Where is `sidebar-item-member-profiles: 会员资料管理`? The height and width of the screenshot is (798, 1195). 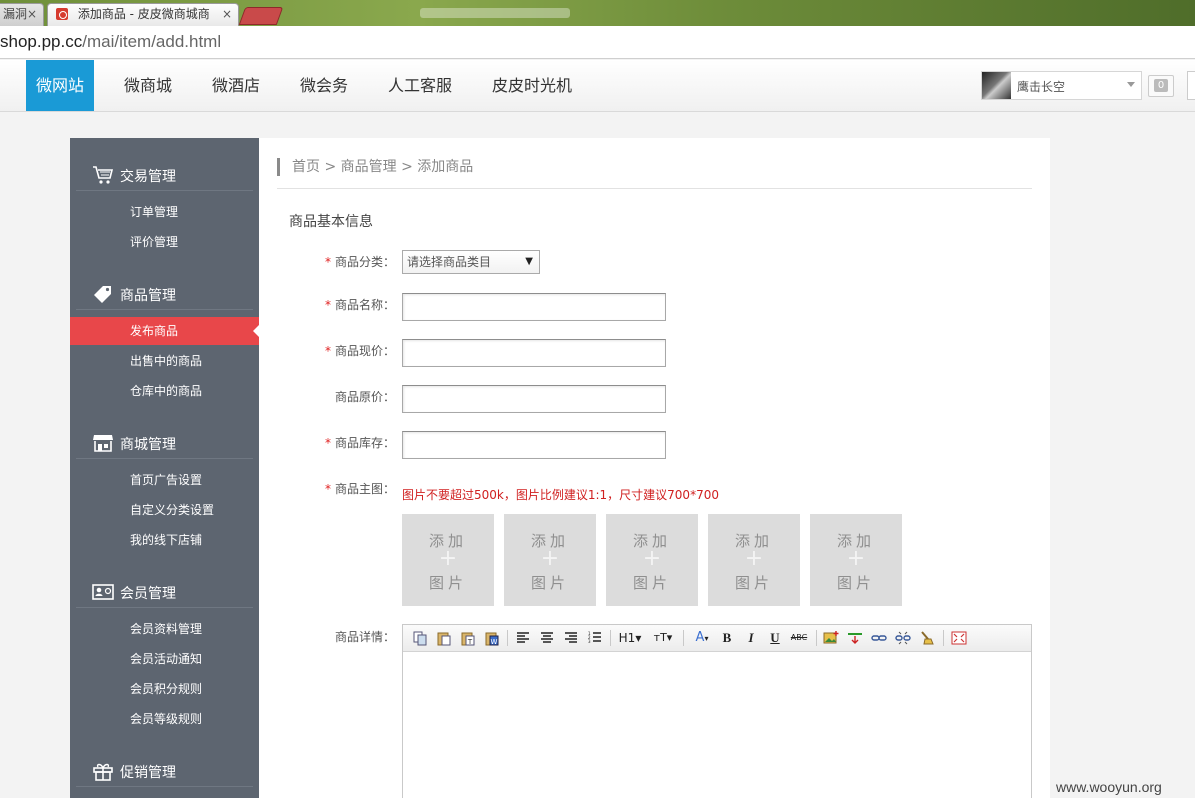 sidebar-item-member-profiles: 会员资料管理 is located at coordinates (164, 629).